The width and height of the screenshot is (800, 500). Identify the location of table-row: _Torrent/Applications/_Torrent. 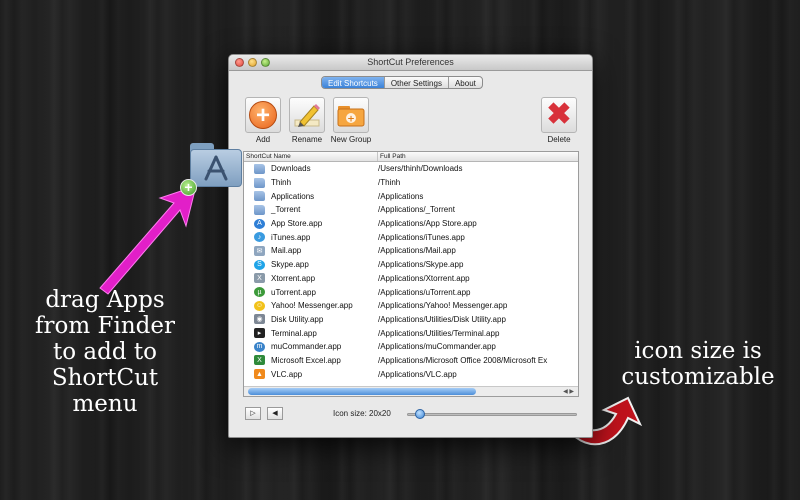
(411, 210).